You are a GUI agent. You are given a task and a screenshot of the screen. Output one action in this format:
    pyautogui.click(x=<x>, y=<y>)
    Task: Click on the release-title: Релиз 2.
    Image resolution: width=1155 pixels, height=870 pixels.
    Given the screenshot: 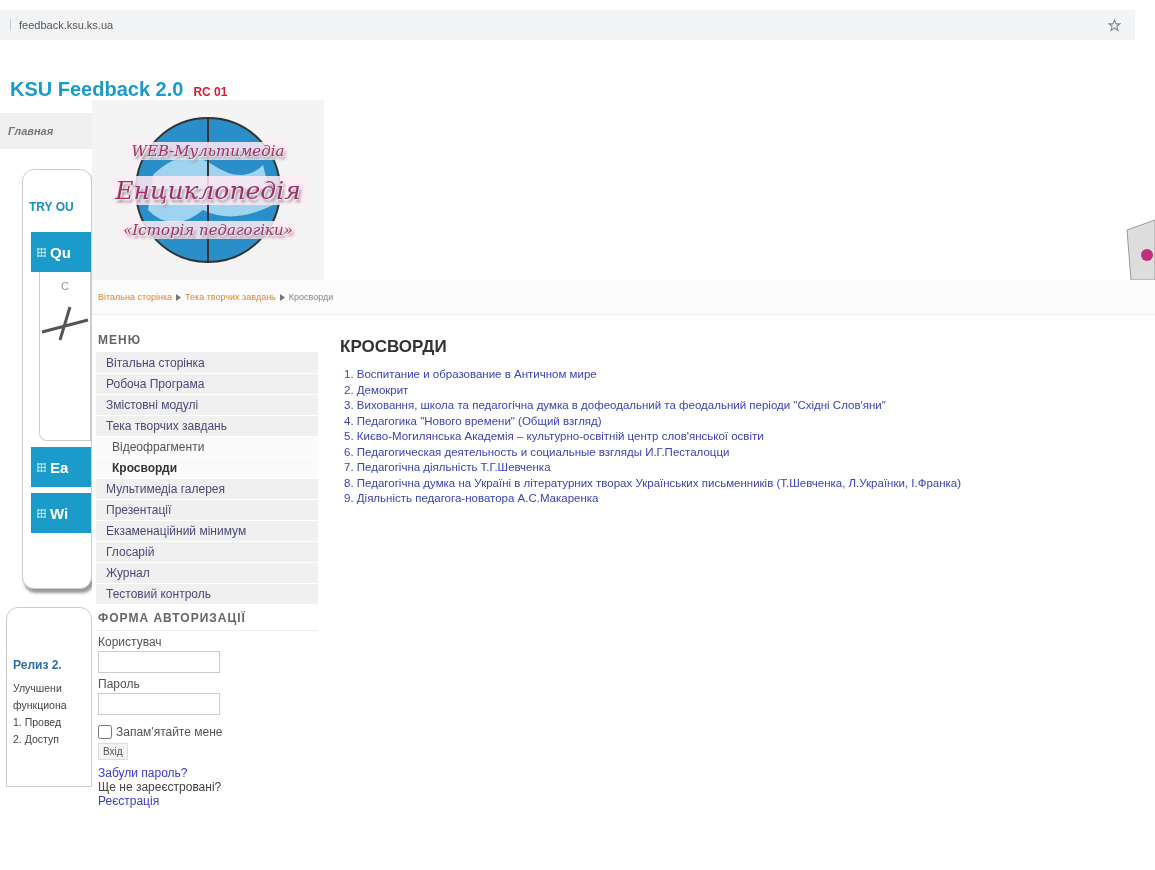 What is the action you would take?
    pyautogui.click(x=38, y=665)
    